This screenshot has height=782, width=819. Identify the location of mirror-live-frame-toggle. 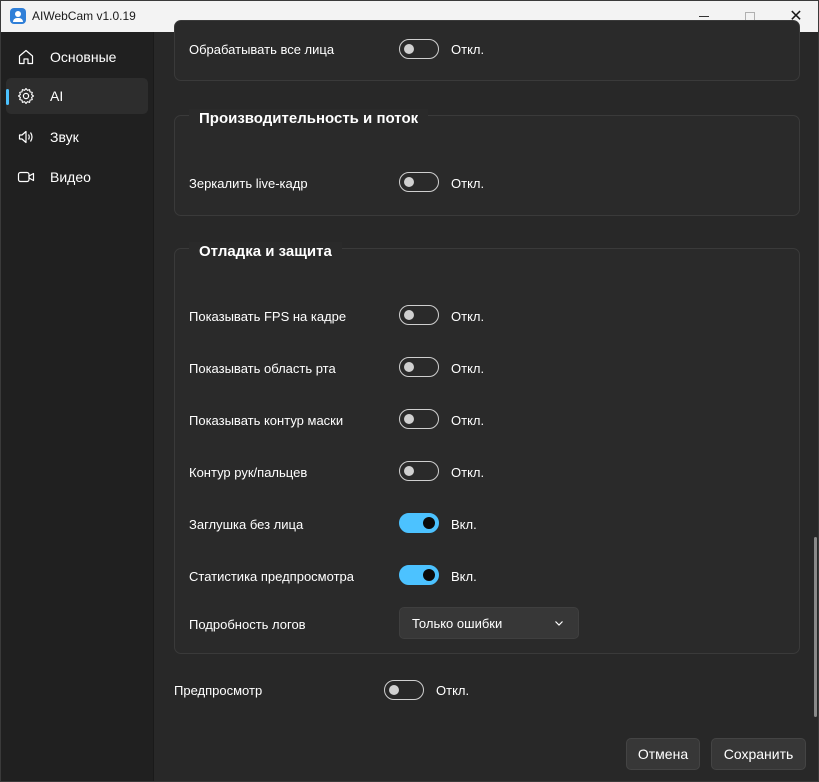
(419, 182).